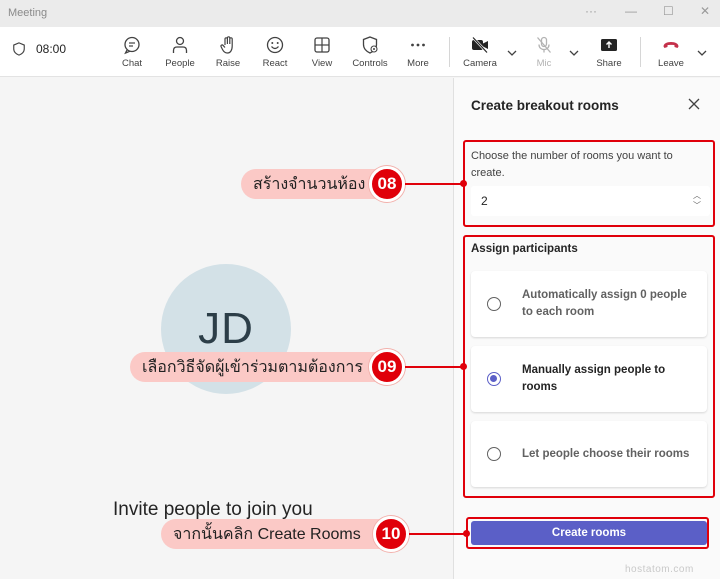 This screenshot has width=720, height=579. Describe the element at coordinates (587, 533) in the screenshot. I see `highlight-create-rooms` at that location.